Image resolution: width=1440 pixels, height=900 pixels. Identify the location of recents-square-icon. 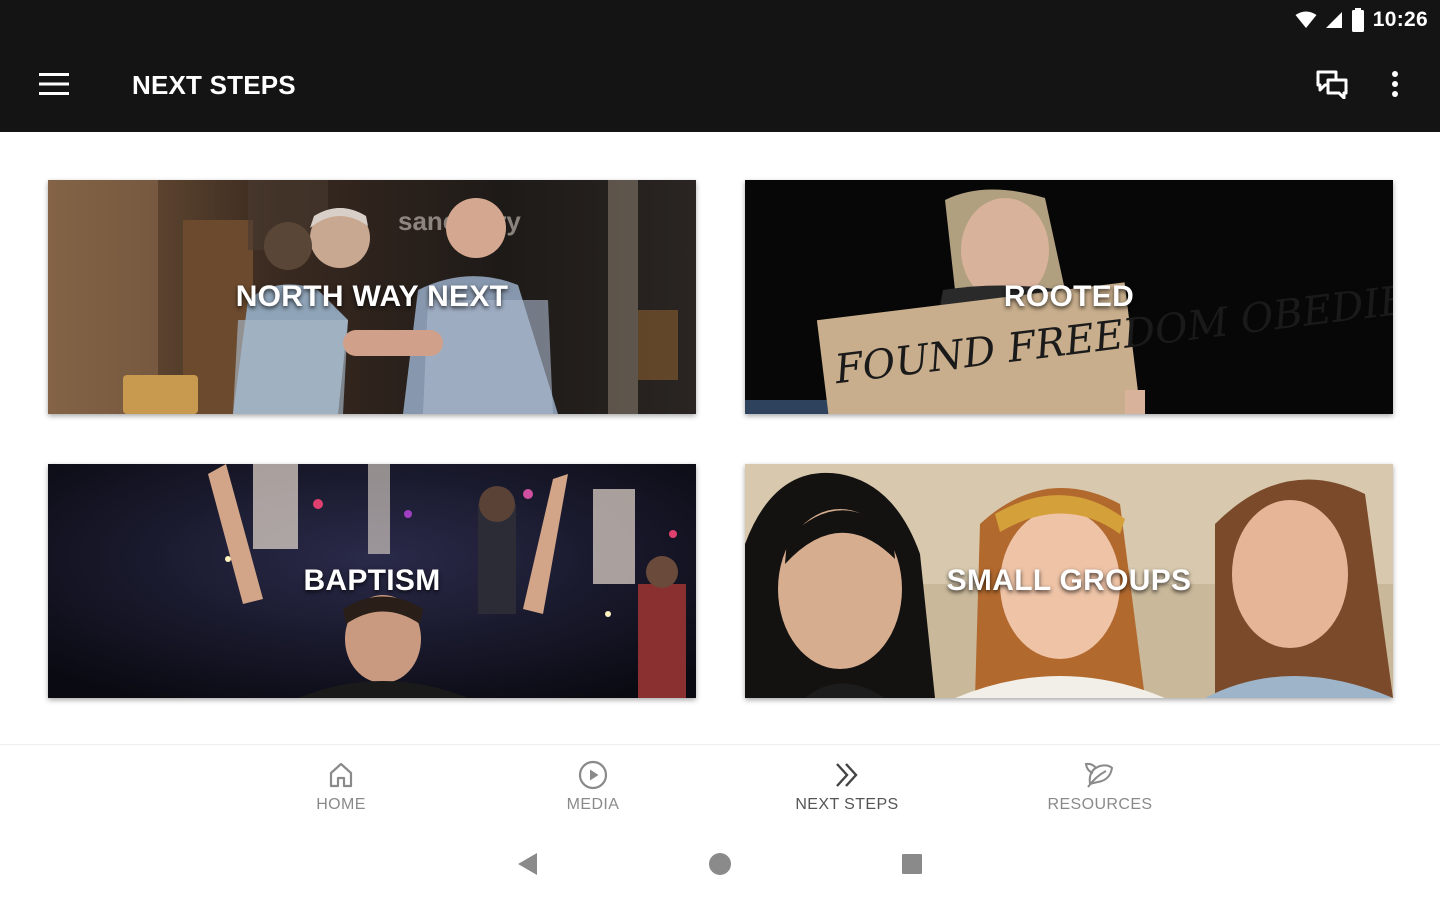
(912, 866).